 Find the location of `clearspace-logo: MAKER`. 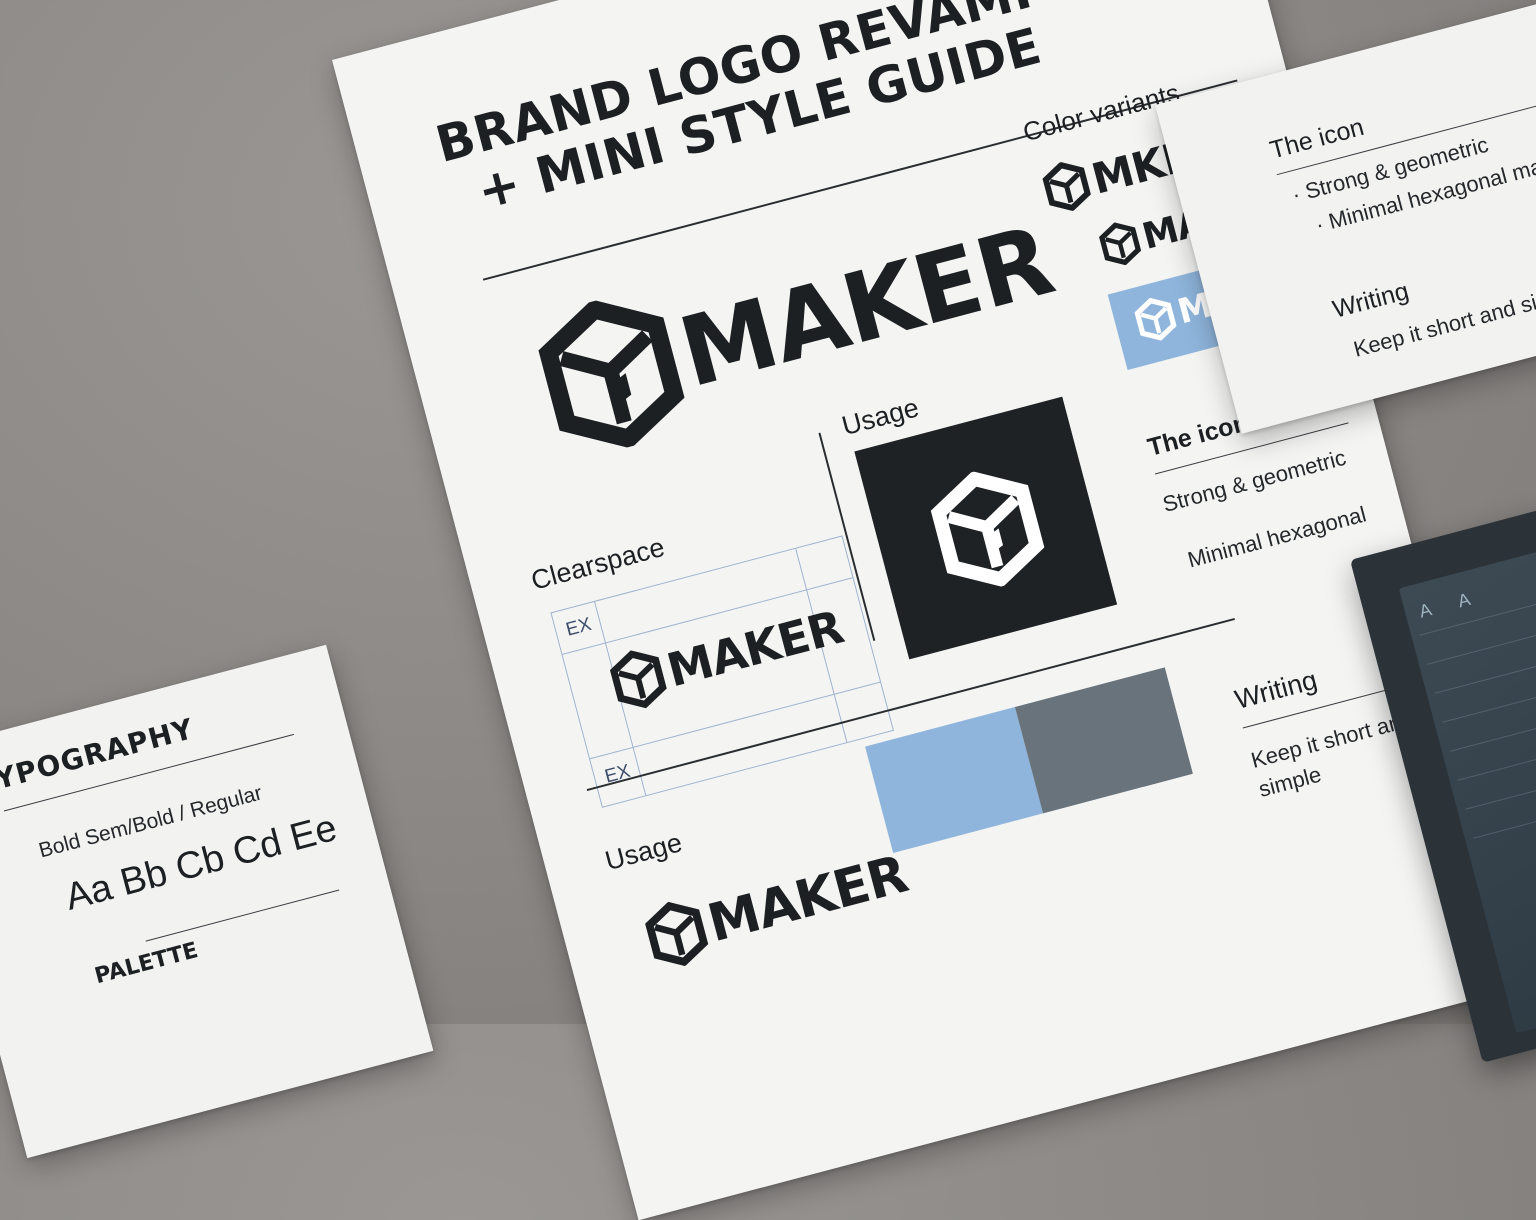

clearspace-logo: MAKER is located at coordinates (727, 656).